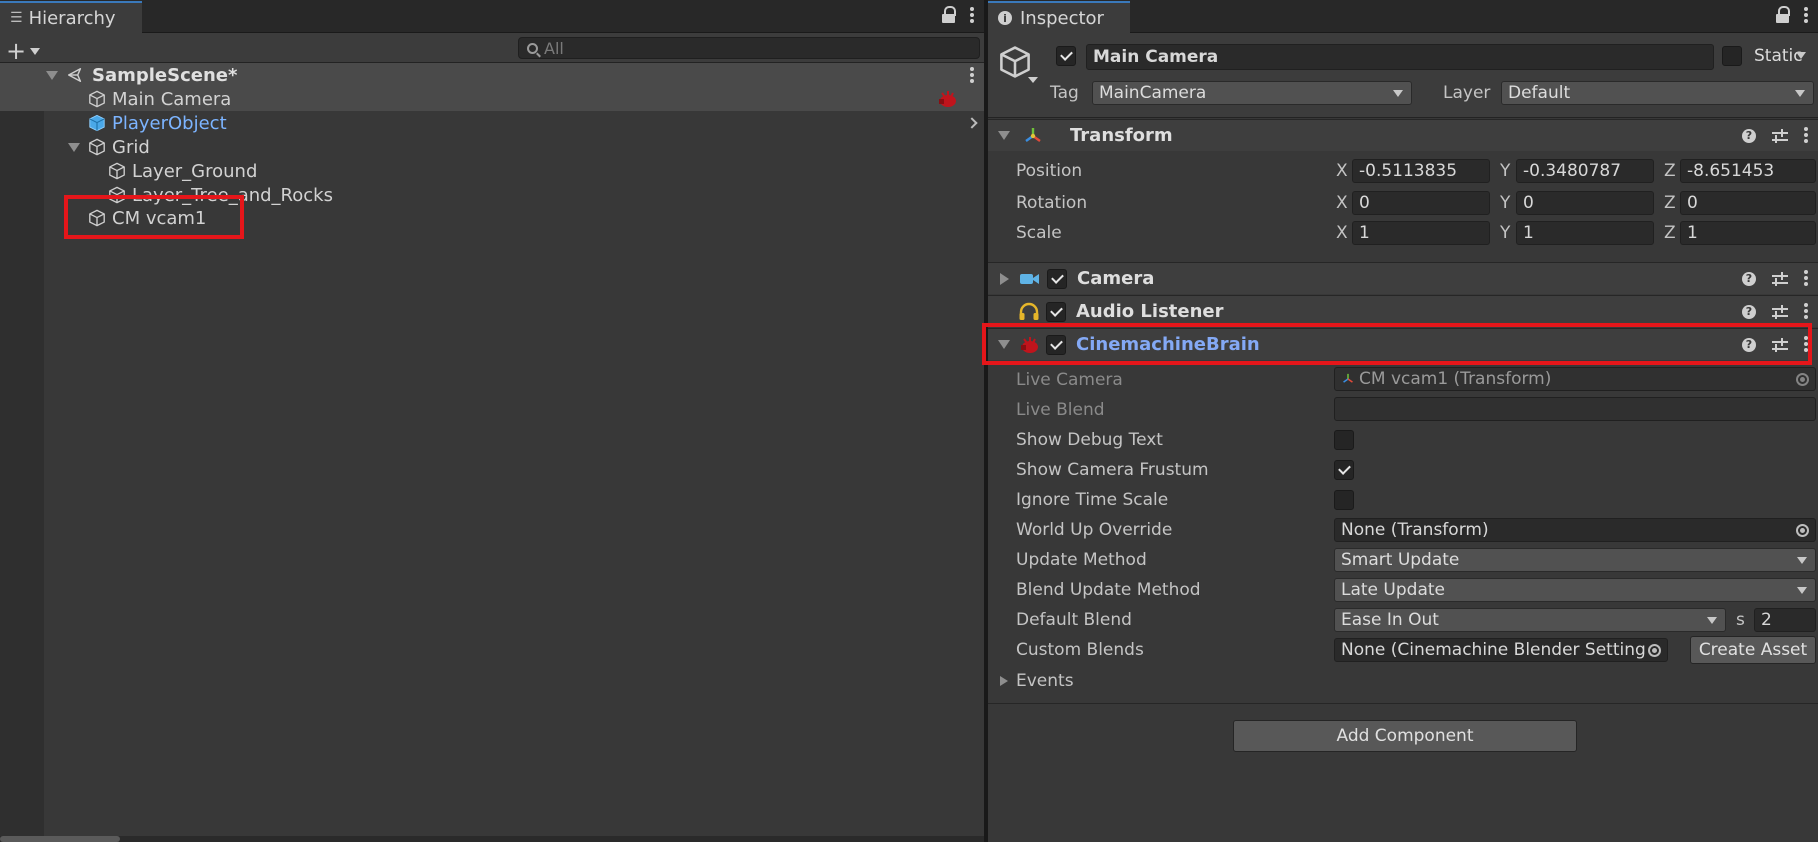 Image resolution: width=1818 pixels, height=842 pixels. I want to click on object-name-field: Main Camera, so click(1400, 57).